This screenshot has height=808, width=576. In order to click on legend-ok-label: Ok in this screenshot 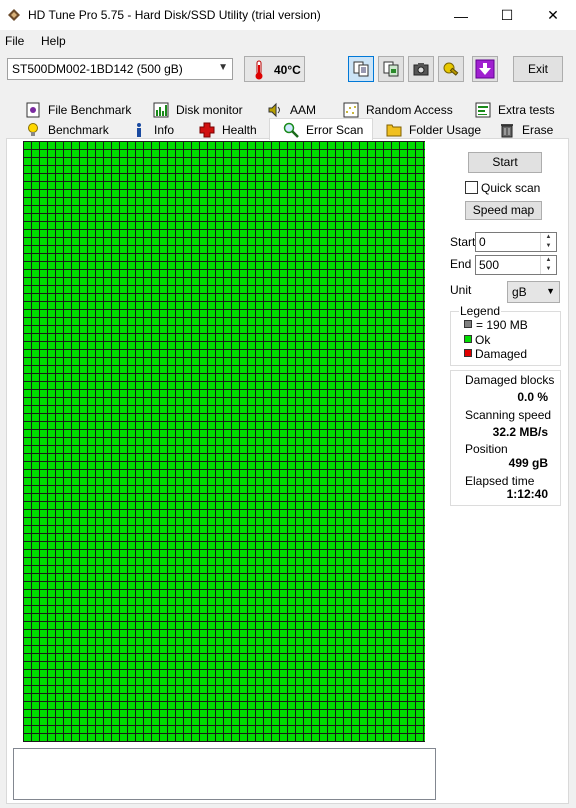, I will do `click(483, 340)`.